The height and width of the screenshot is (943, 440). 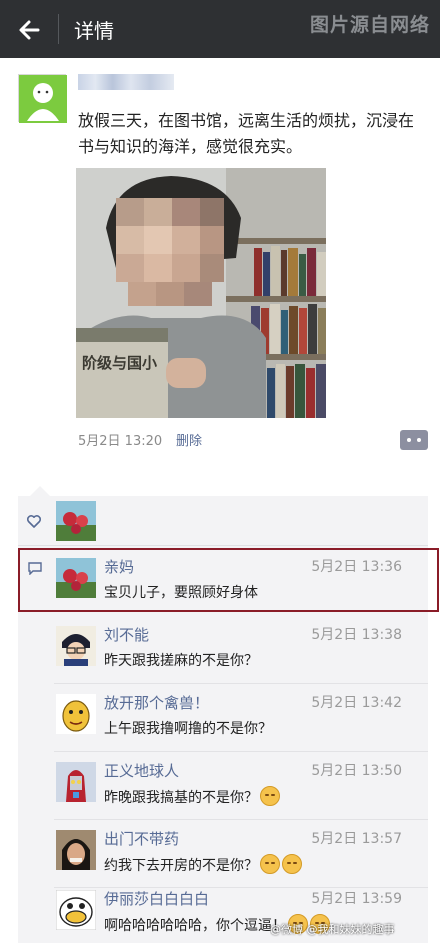 What do you see at coordinates (195, 926) in the screenshot?
I see `comment-text-content: 啊哈哈哈哈哈哈，你个逗逼！` at bounding box center [195, 926].